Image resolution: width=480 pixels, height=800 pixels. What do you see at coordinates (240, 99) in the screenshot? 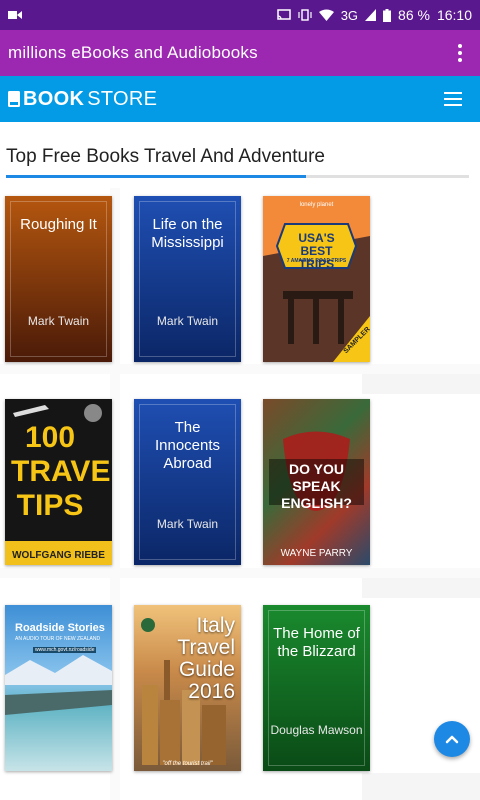
I see `bookstore-header: BOOK STORE` at bounding box center [240, 99].